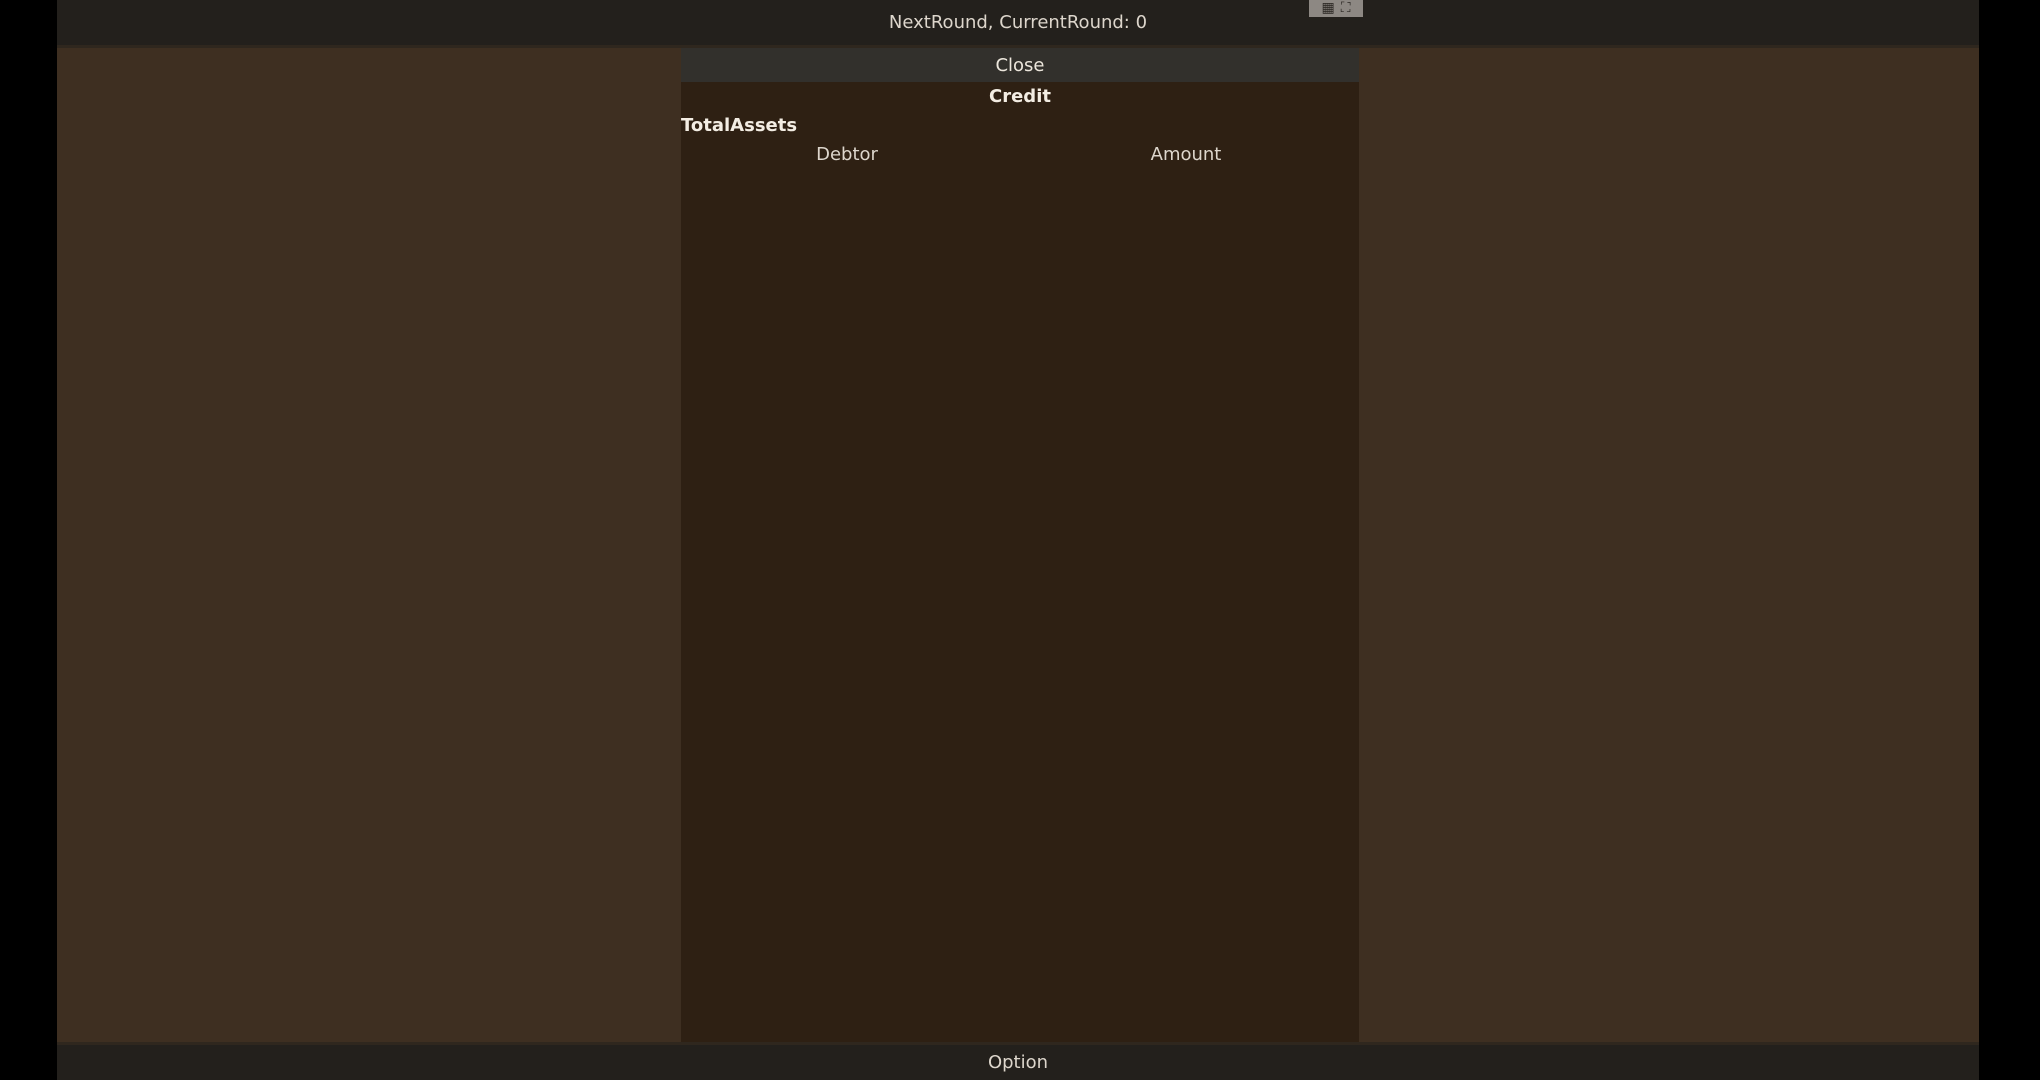 The image size is (2040, 1080). What do you see at coordinates (1327, 8) in the screenshot?
I see `grid-icon: ▦` at bounding box center [1327, 8].